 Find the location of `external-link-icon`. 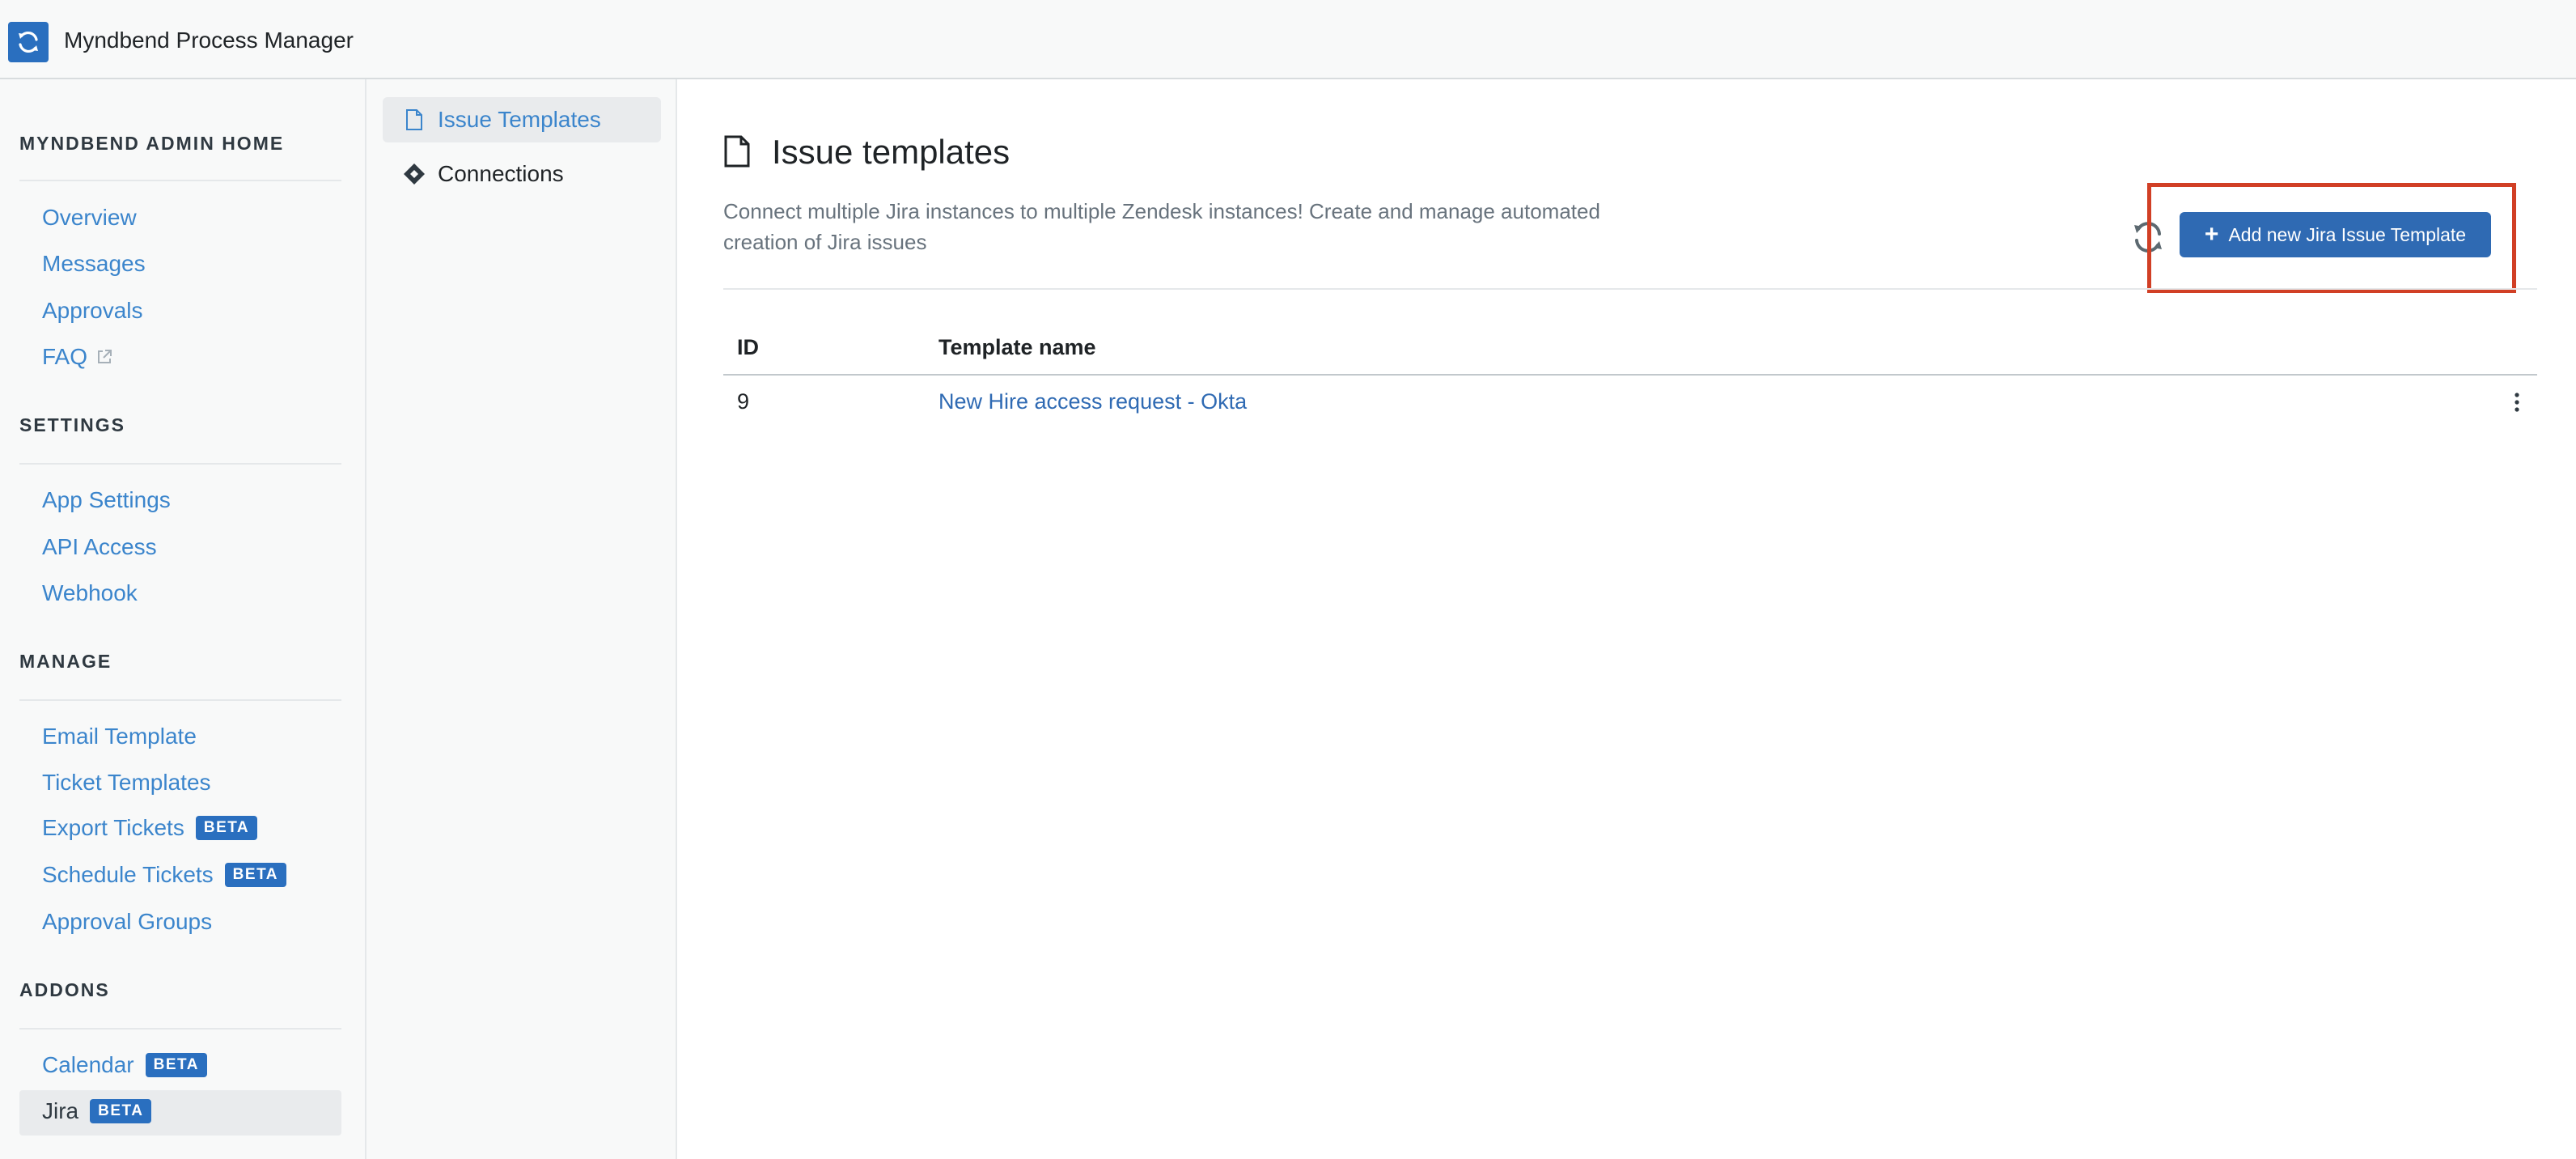

external-link-icon is located at coordinates (104, 357).